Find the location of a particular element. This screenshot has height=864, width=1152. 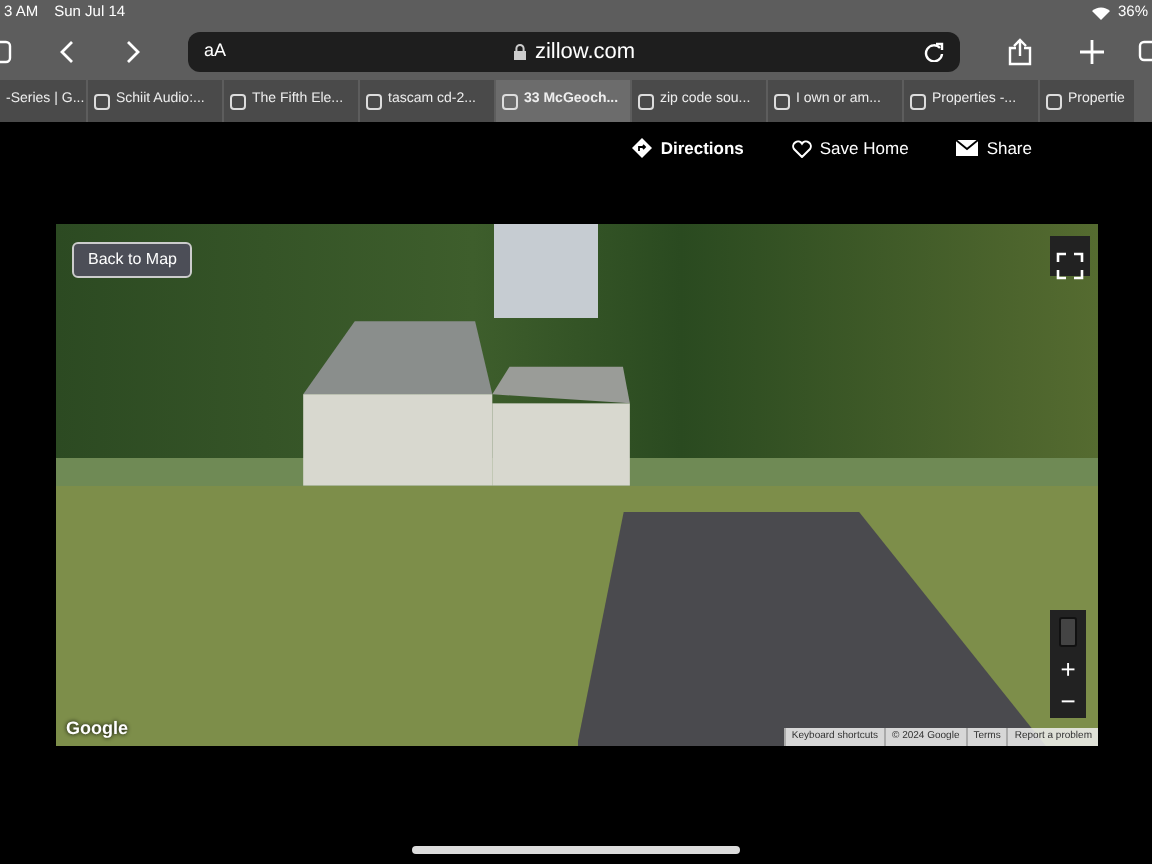

plus-icon is located at coordinates (1092, 52).